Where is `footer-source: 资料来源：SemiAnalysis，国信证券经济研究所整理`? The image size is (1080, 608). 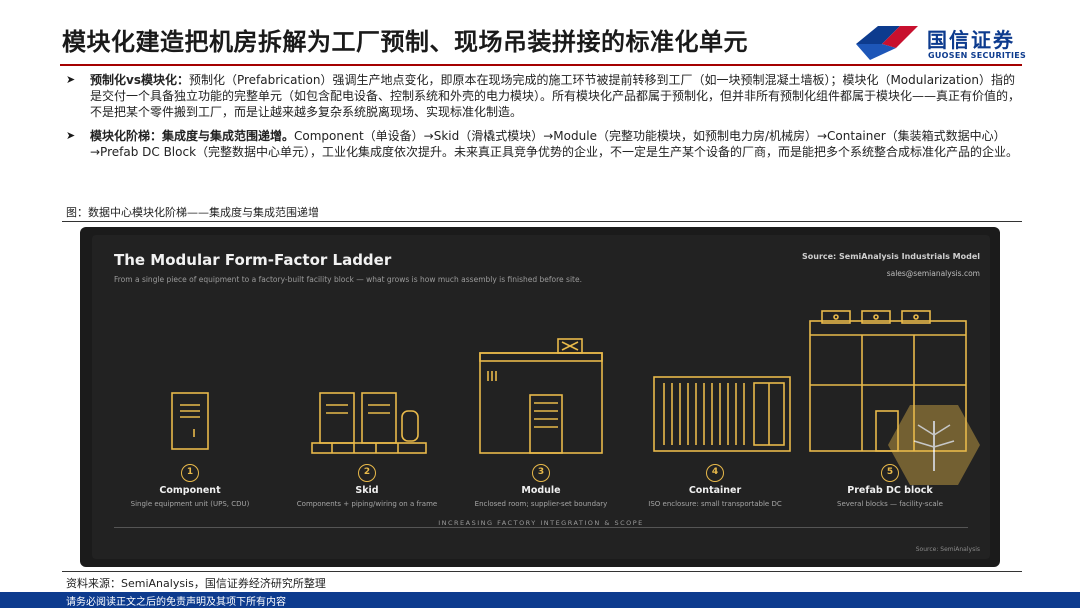
footer-source: 资料来源：SemiAnalysis，国信证券经济研究所整理 is located at coordinates (196, 583).